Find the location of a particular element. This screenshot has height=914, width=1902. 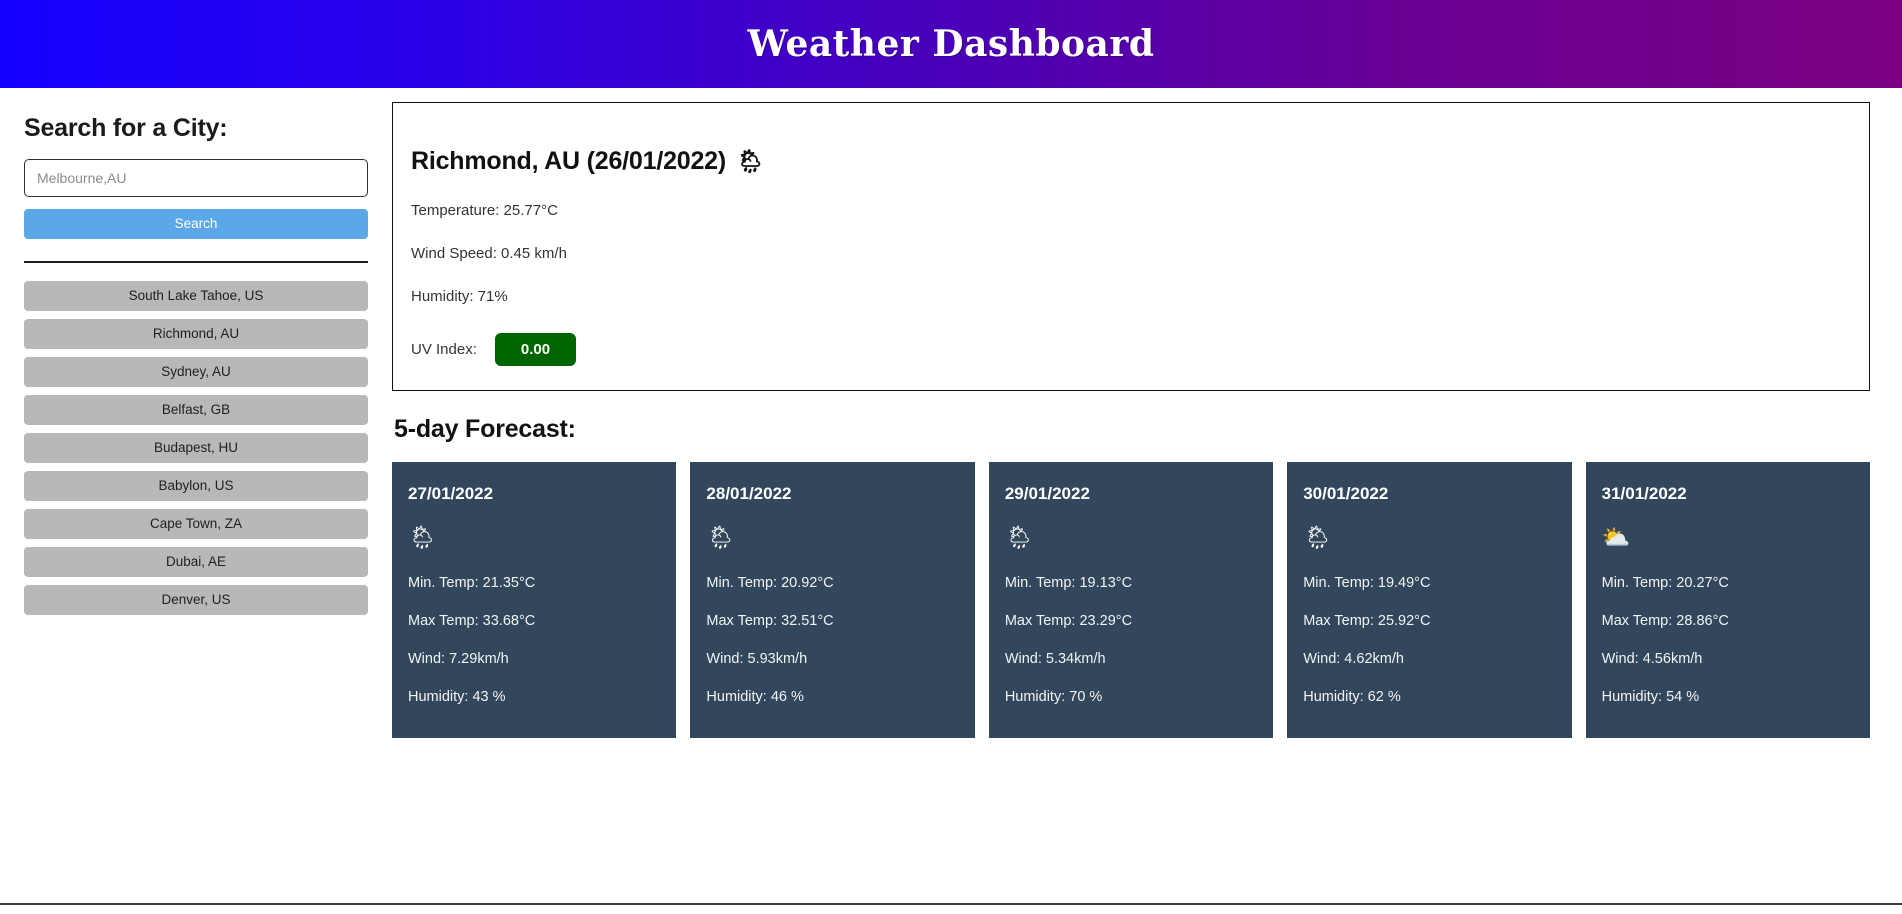

current-city-date: Richmond, AU (26/01/2022) is located at coordinates (569, 161).